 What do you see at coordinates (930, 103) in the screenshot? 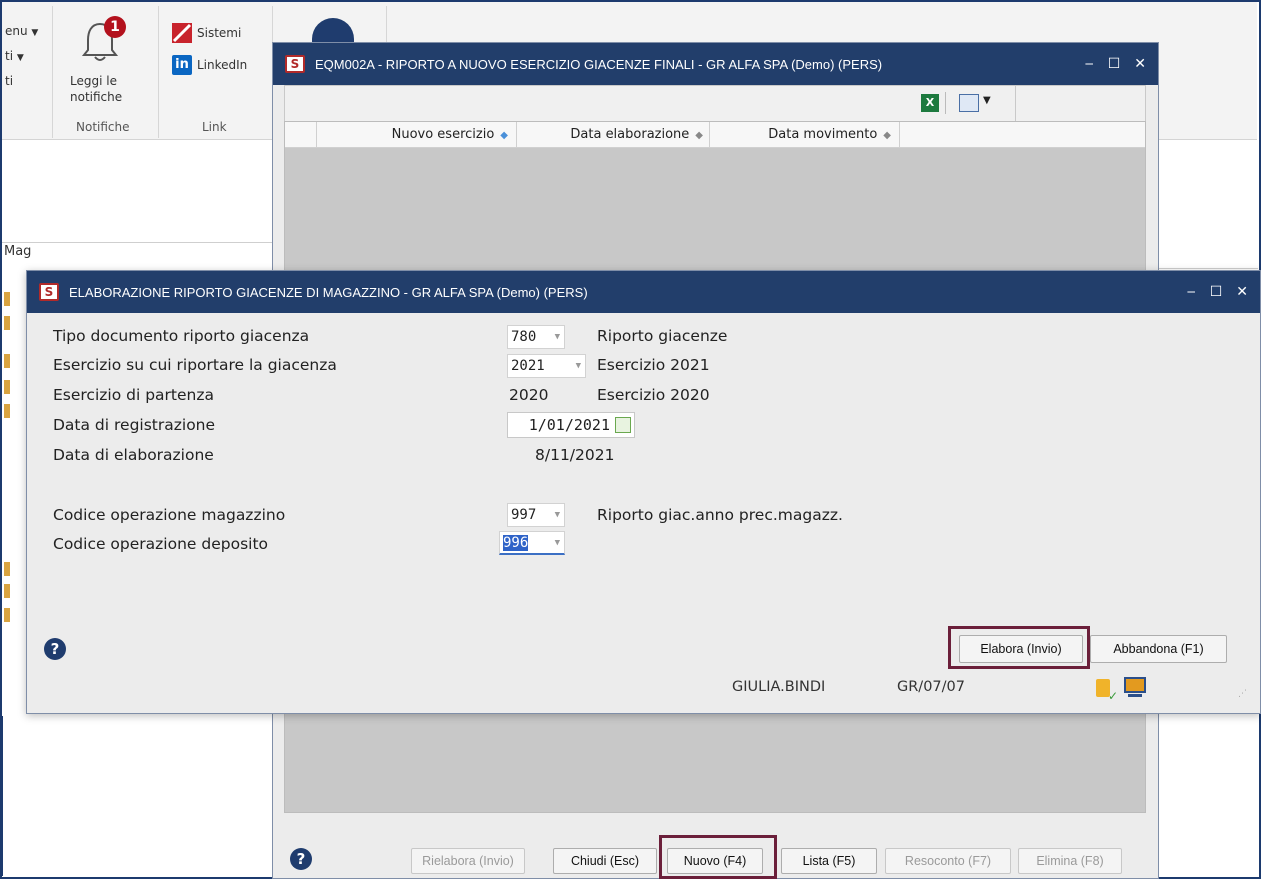
I see `excel-export-icon: X` at bounding box center [930, 103].